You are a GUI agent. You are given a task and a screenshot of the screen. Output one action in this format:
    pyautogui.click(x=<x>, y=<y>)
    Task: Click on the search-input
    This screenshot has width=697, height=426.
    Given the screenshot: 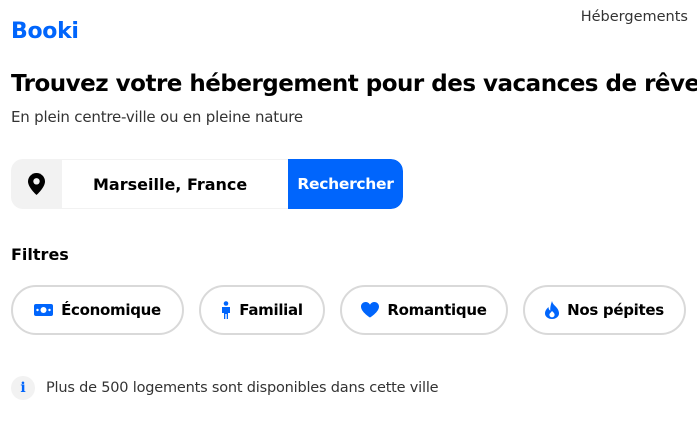 What is the action you would take?
    pyautogui.click(x=175, y=184)
    